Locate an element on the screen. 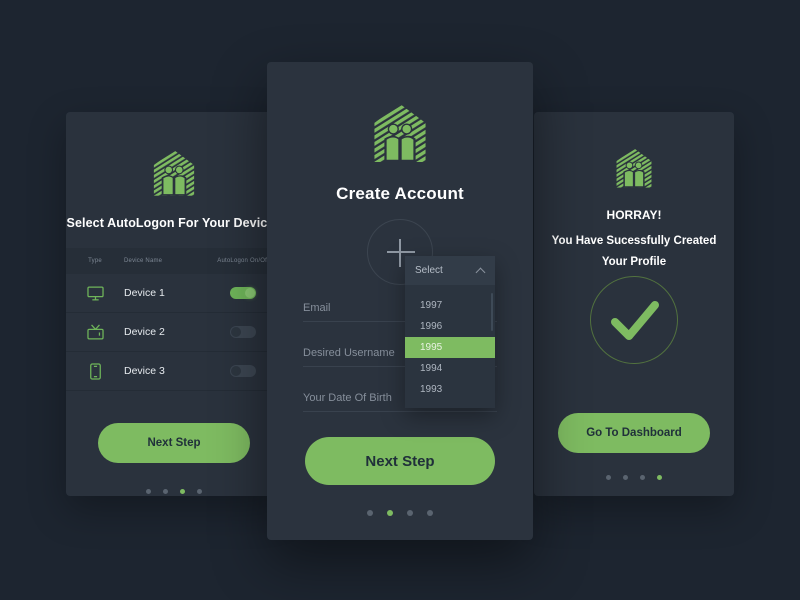 This screenshot has height=600, width=800. check-circle-icon is located at coordinates (634, 320).